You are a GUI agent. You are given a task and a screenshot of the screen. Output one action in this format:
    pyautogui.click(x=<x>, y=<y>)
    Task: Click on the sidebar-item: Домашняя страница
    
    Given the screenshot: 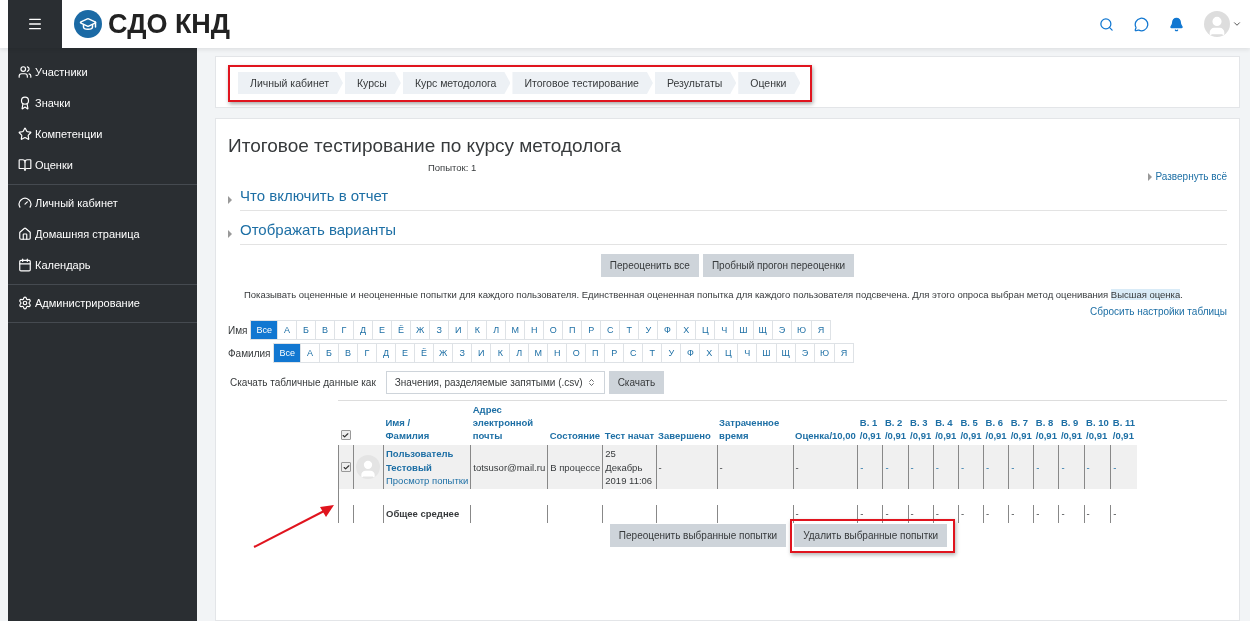 What is the action you would take?
    pyautogui.click(x=102, y=233)
    